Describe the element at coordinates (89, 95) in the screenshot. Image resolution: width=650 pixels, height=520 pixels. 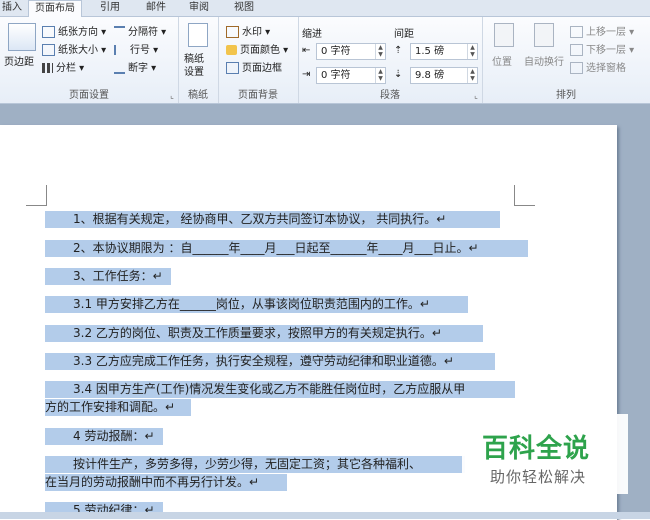
I see `page-setup-label: 页面设置` at that location.